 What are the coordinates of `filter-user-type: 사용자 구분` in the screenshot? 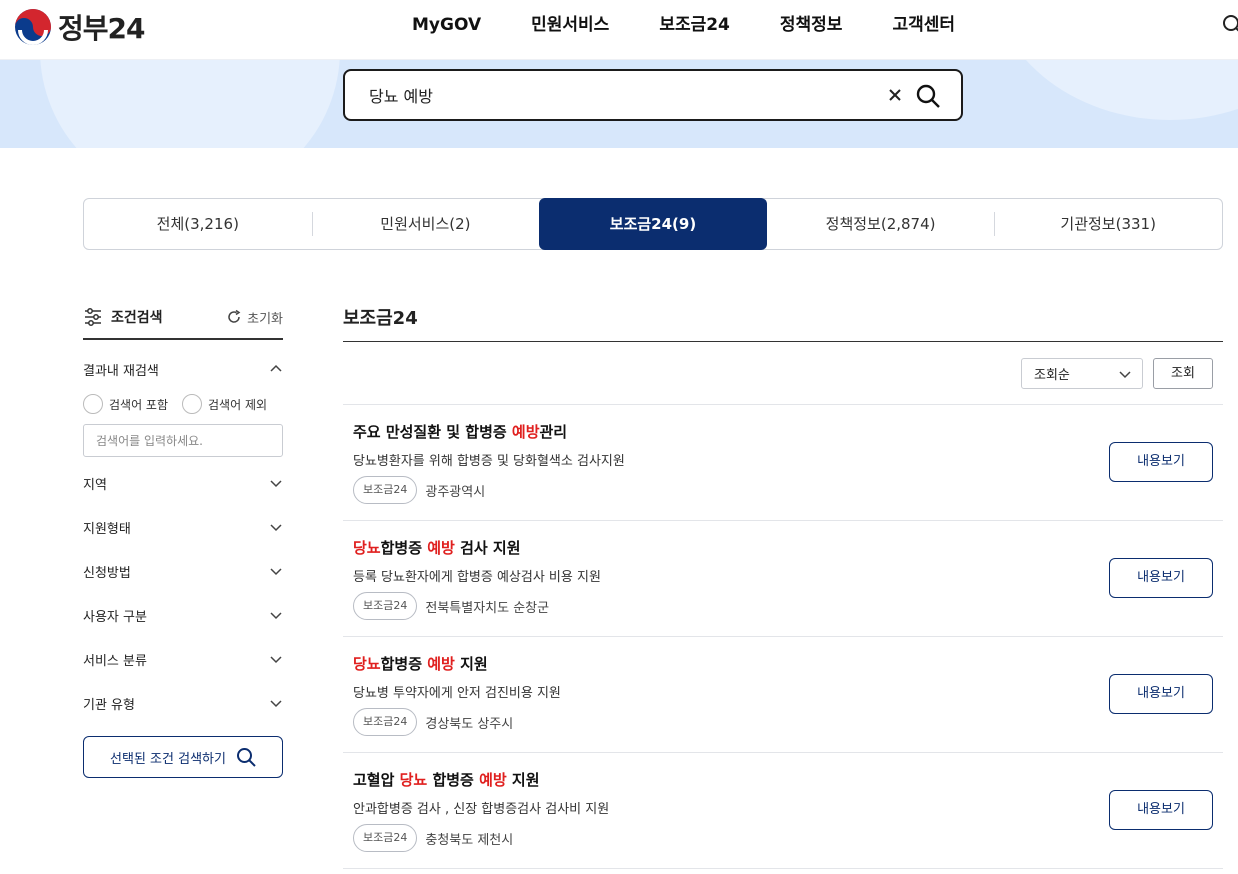 It's located at (183, 615).